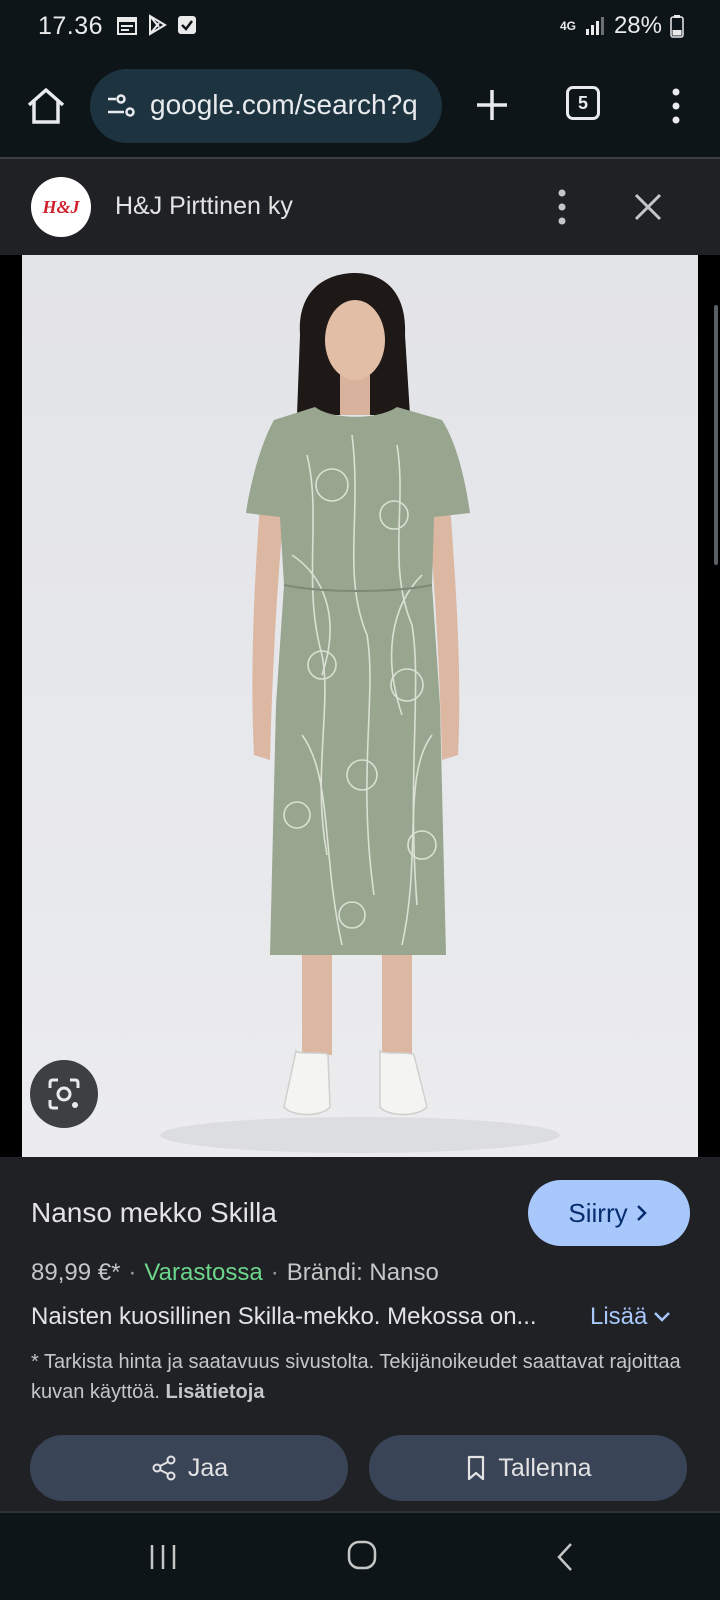 The width and height of the screenshot is (720, 1600). I want to click on merchant-logo: H&J, so click(61, 207).